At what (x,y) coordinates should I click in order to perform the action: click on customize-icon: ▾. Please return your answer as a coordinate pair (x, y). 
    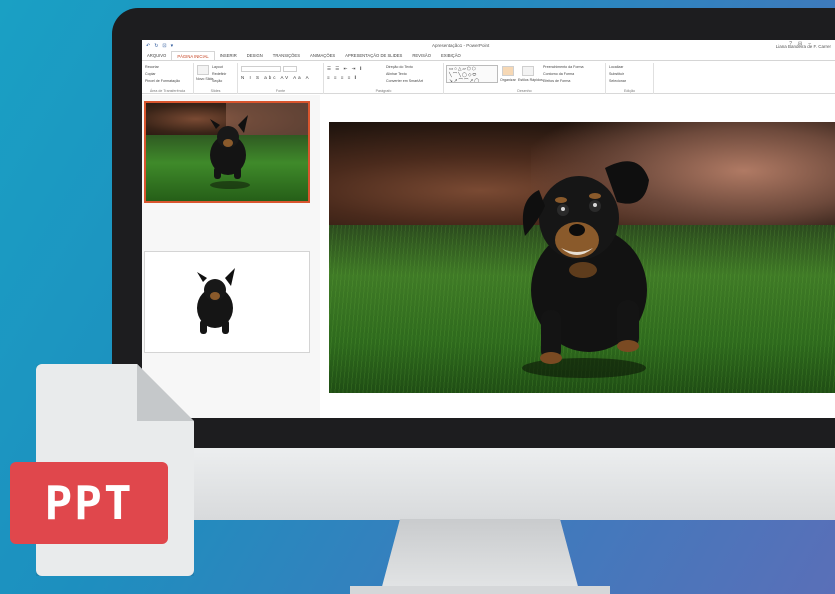
    Looking at the image, I should click on (172, 46).